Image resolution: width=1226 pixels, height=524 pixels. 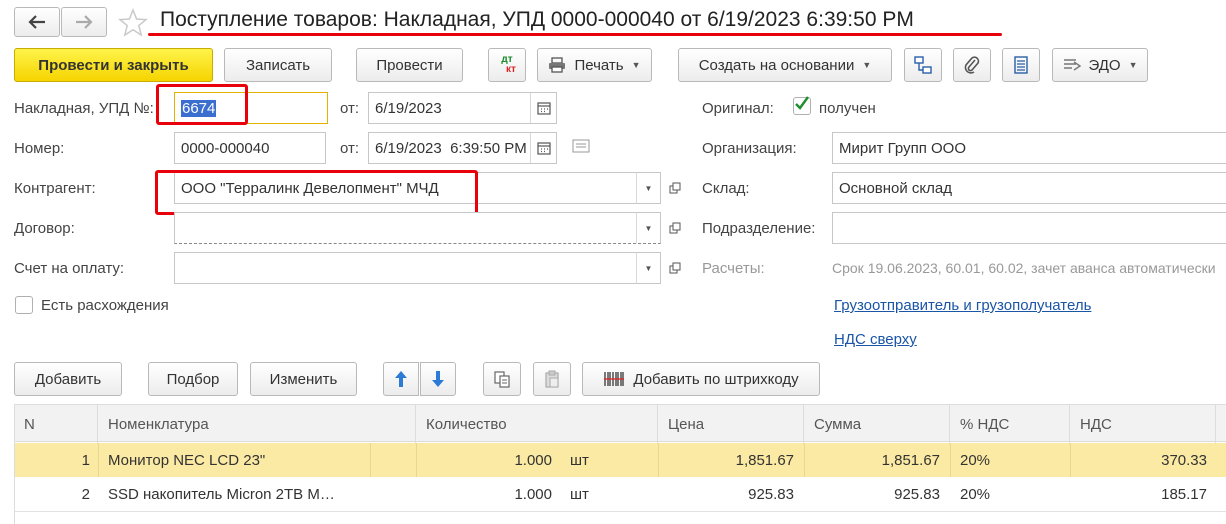 I want to click on attach-button, so click(x=972, y=65).